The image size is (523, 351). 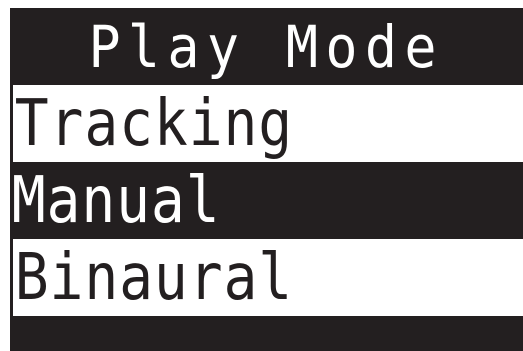 I want to click on menu-item-label: Manual, so click(x=116, y=200).